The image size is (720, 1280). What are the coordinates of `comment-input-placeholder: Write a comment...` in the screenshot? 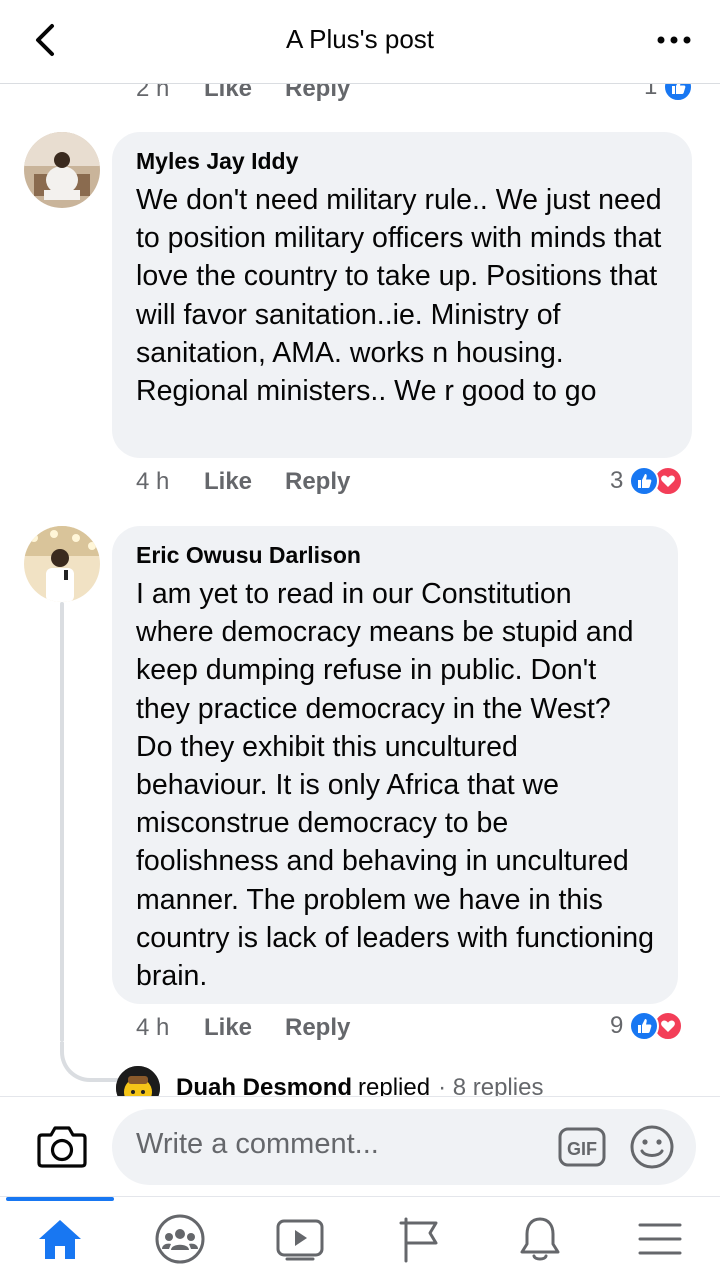 It's located at (257, 1144).